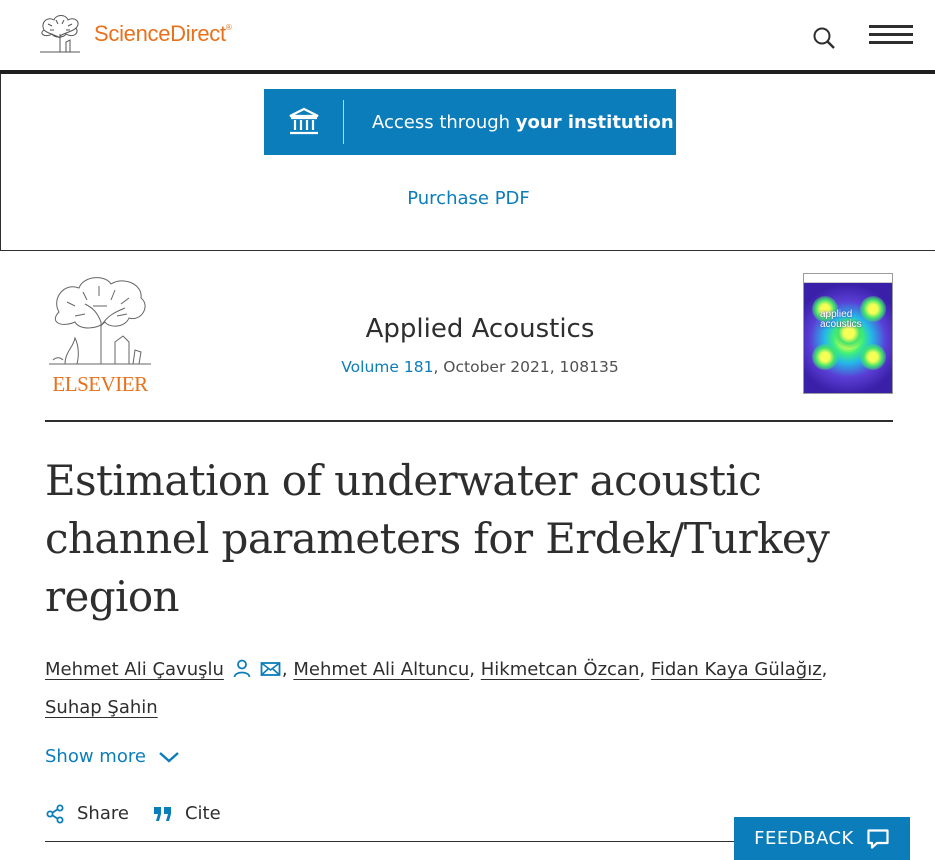 The width and height of the screenshot is (935, 860). I want to click on institution-icon, so click(304, 122).